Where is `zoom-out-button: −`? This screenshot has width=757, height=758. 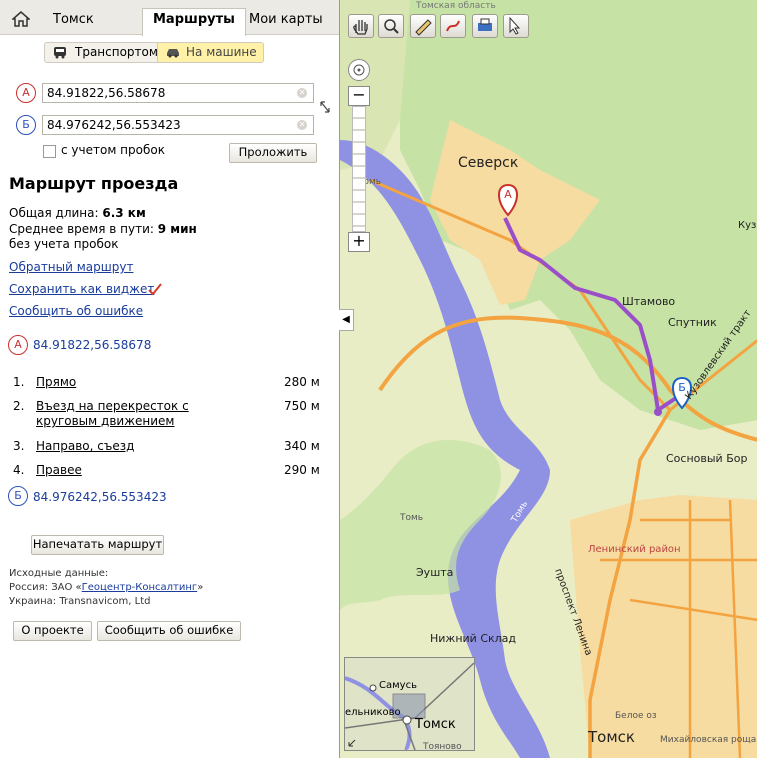
zoom-out-button: − is located at coordinates (359, 96).